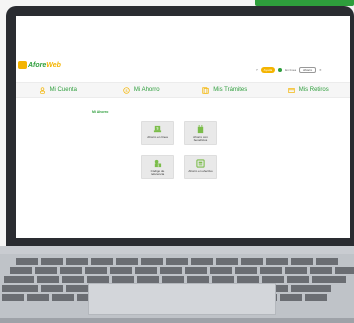  I want to click on benefits-icon, so click(200, 129).